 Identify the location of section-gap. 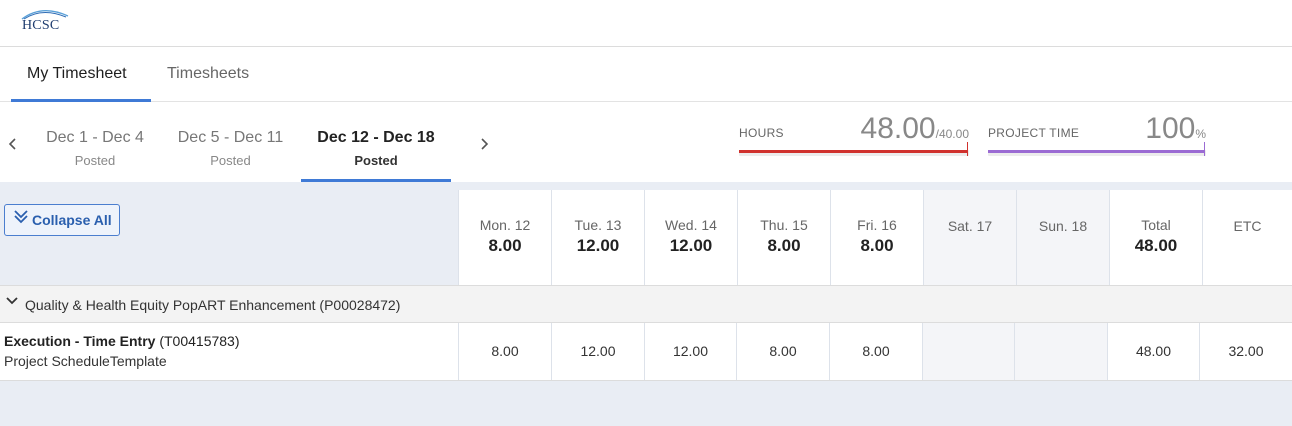
(646, 186).